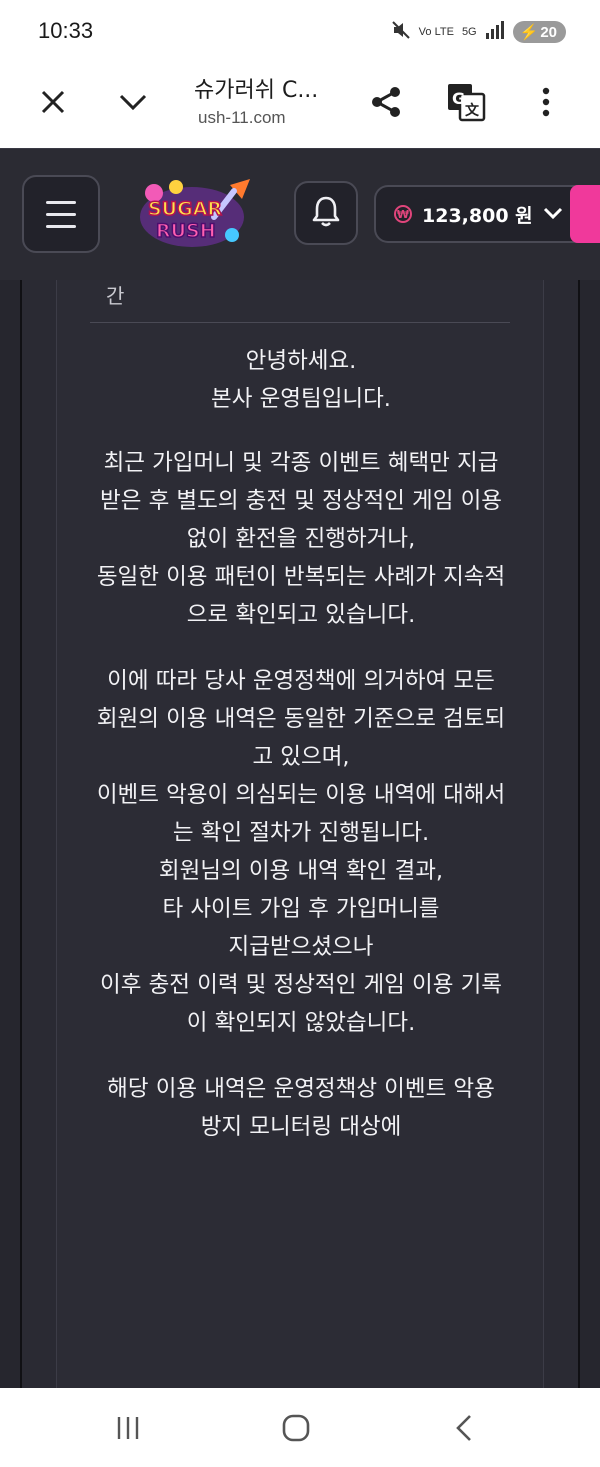 This screenshot has width=600, height=1467. Describe the element at coordinates (66, 30) in the screenshot. I see `status-time: 10:33` at that location.